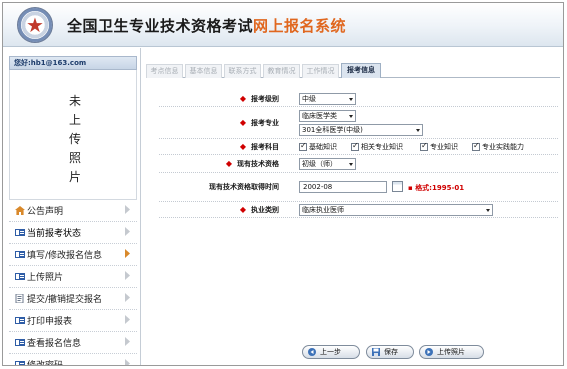 This screenshot has width=567, height=369. I want to click on date-format-hint: ▪ 格式:1995-01, so click(436, 188).